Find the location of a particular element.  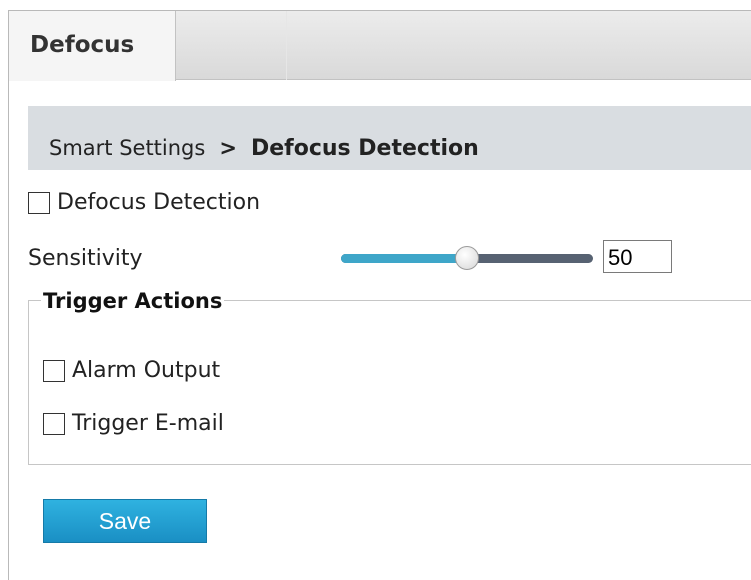

alarm-output-checkbox is located at coordinates (54, 370).